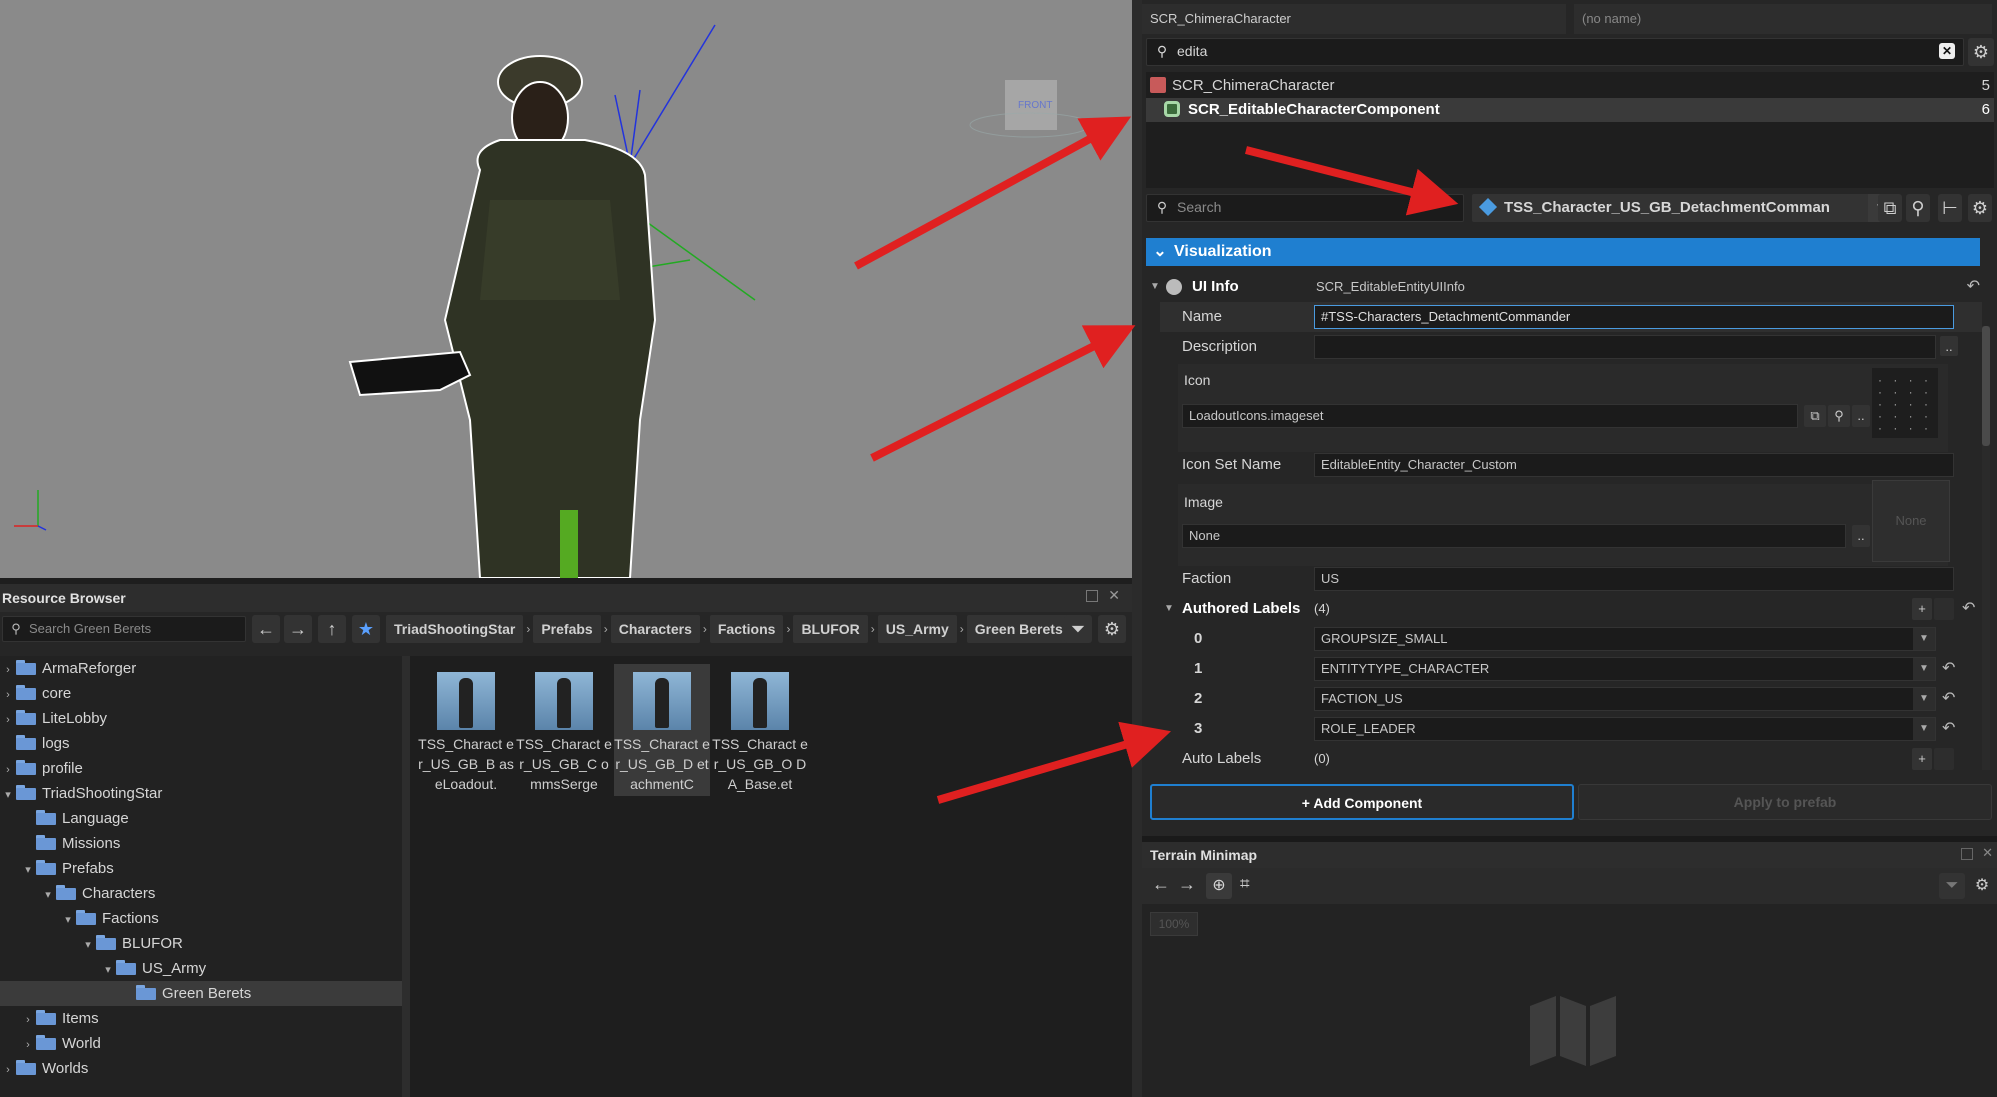  What do you see at coordinates (1219, 886) in the screenshot?
I see `crosshair-icon: ⊕` at bounding box center [1219, 886].